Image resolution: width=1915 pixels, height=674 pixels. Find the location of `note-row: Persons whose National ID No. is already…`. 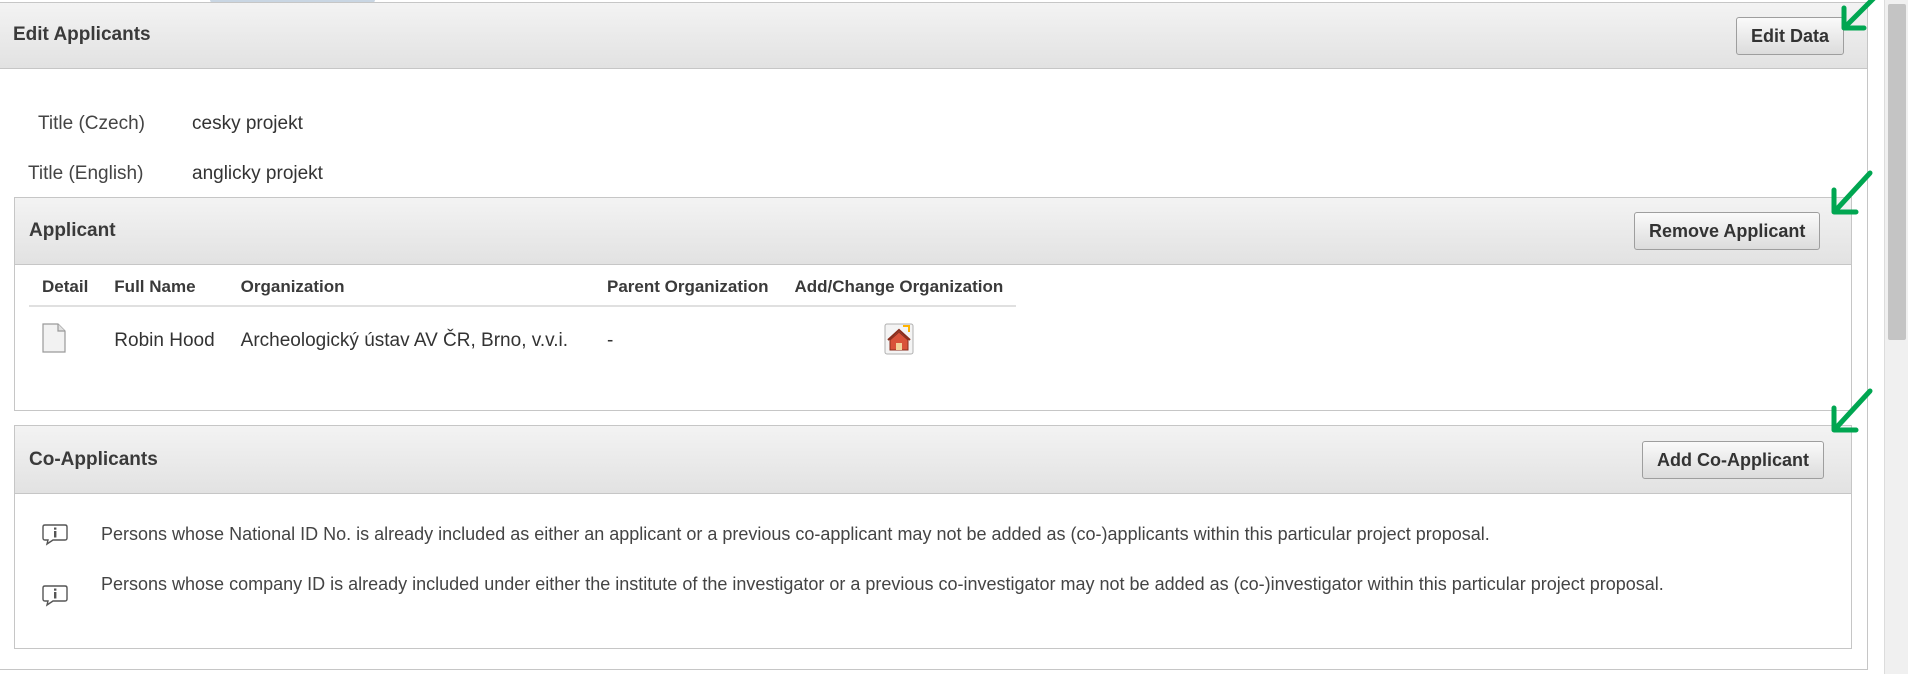

note-row: Persons whose National ID No. is already… is located at coordinates (926, 534).